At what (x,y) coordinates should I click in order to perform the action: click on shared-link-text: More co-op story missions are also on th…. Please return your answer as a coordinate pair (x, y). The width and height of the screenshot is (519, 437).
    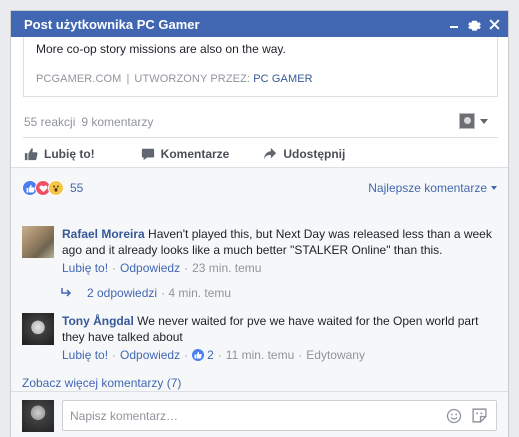
    Looking at the image, I should click on (161, 49).